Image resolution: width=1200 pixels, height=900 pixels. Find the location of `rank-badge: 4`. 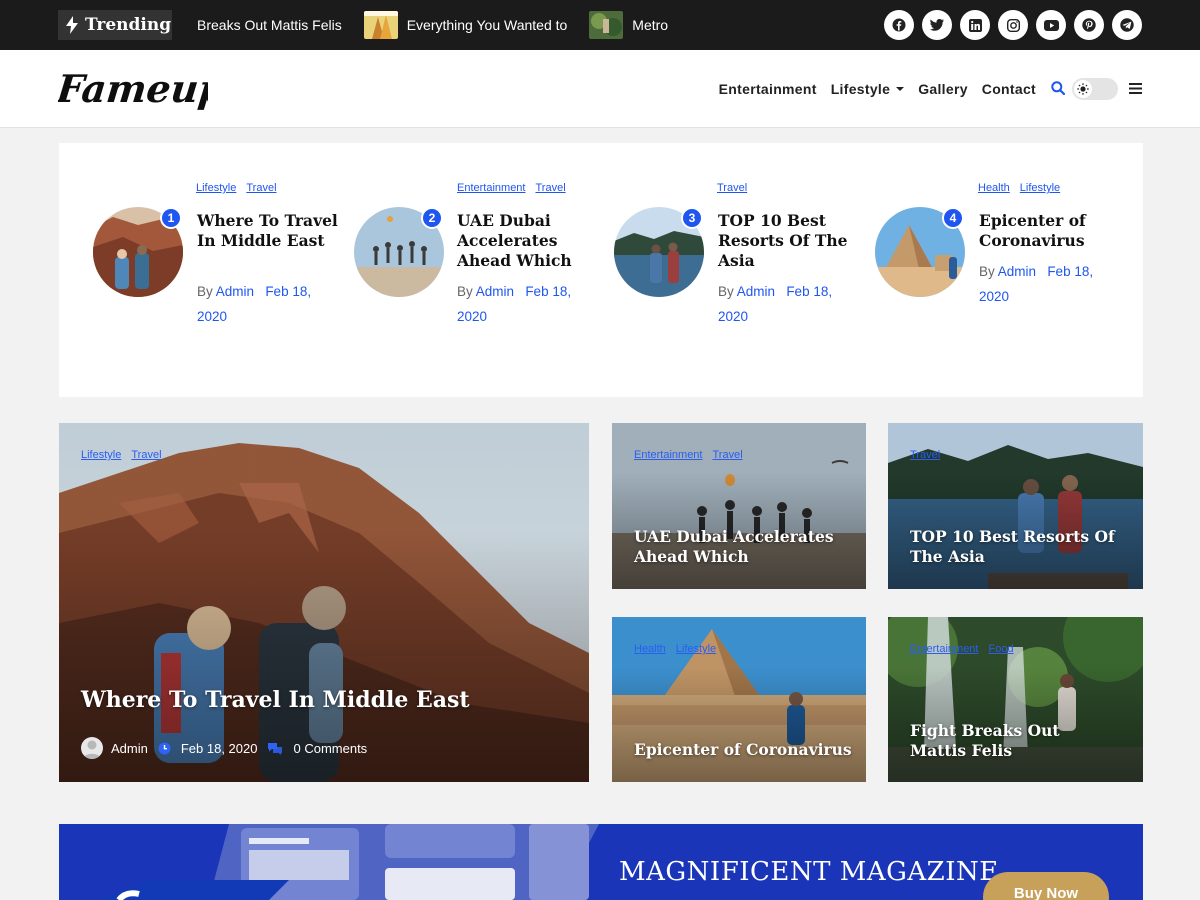

rank-badge: 4 is located at coordinates (953, 218).